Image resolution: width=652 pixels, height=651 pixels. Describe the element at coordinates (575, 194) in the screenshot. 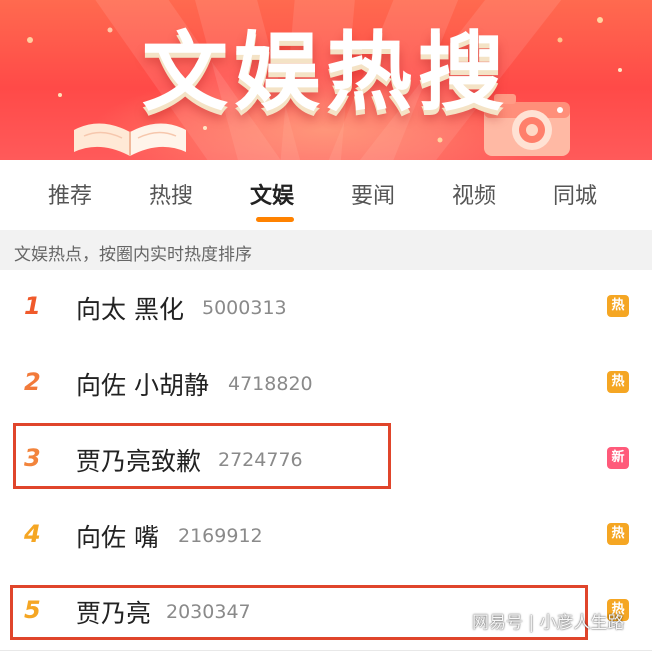

I see `tab-local: 同城` at that location.